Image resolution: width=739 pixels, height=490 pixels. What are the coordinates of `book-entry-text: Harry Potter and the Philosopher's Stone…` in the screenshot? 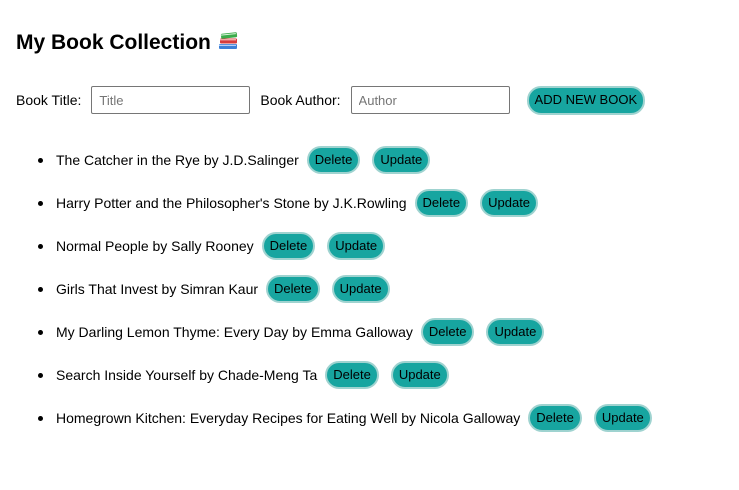 It's located at (231, 203).